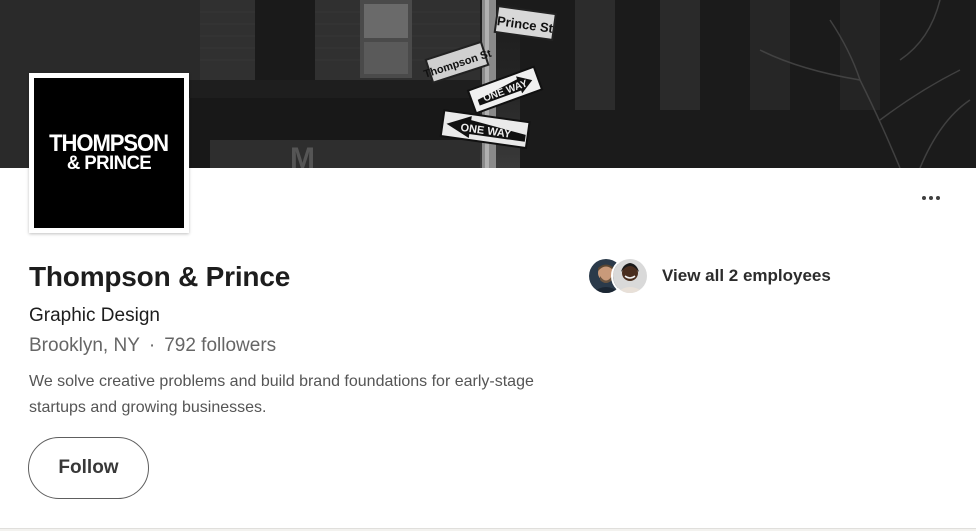  What do you see at coordinates (746, 275) in the screenshot?
I see `view-employees-label: View all 2 employees` at bounding box center [746, 275].